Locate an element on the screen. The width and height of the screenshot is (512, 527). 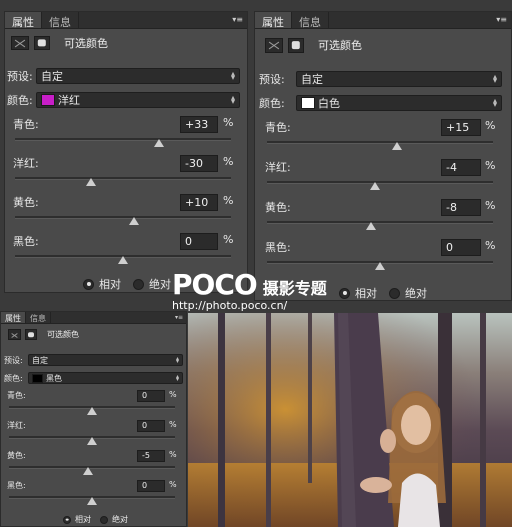
slider-label: 洋红: is located at coordinates (26, 163).